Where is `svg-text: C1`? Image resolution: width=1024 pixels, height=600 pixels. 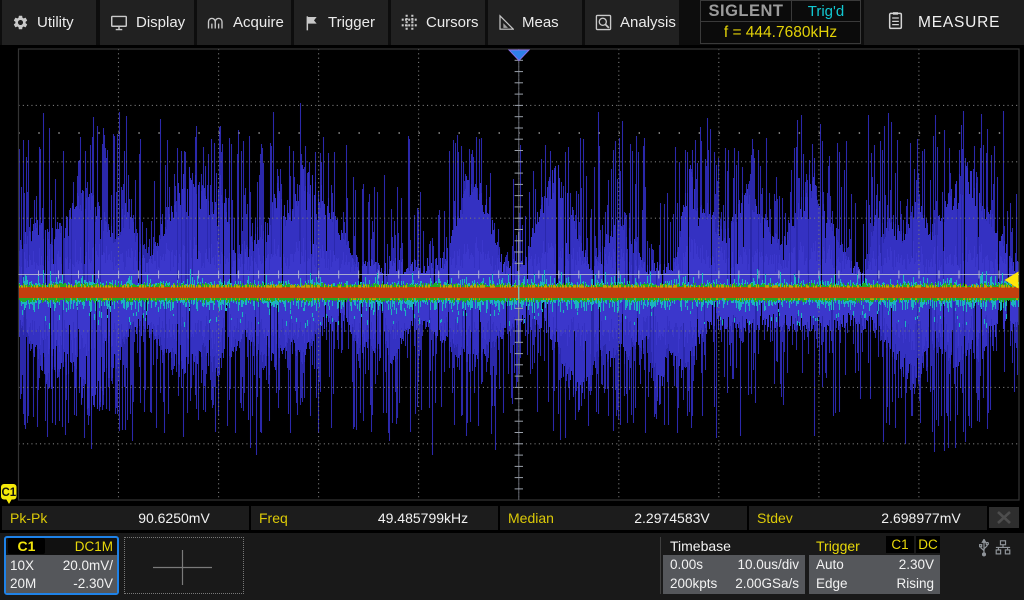
svg-text: C1 is located at coordinates (8, 493).